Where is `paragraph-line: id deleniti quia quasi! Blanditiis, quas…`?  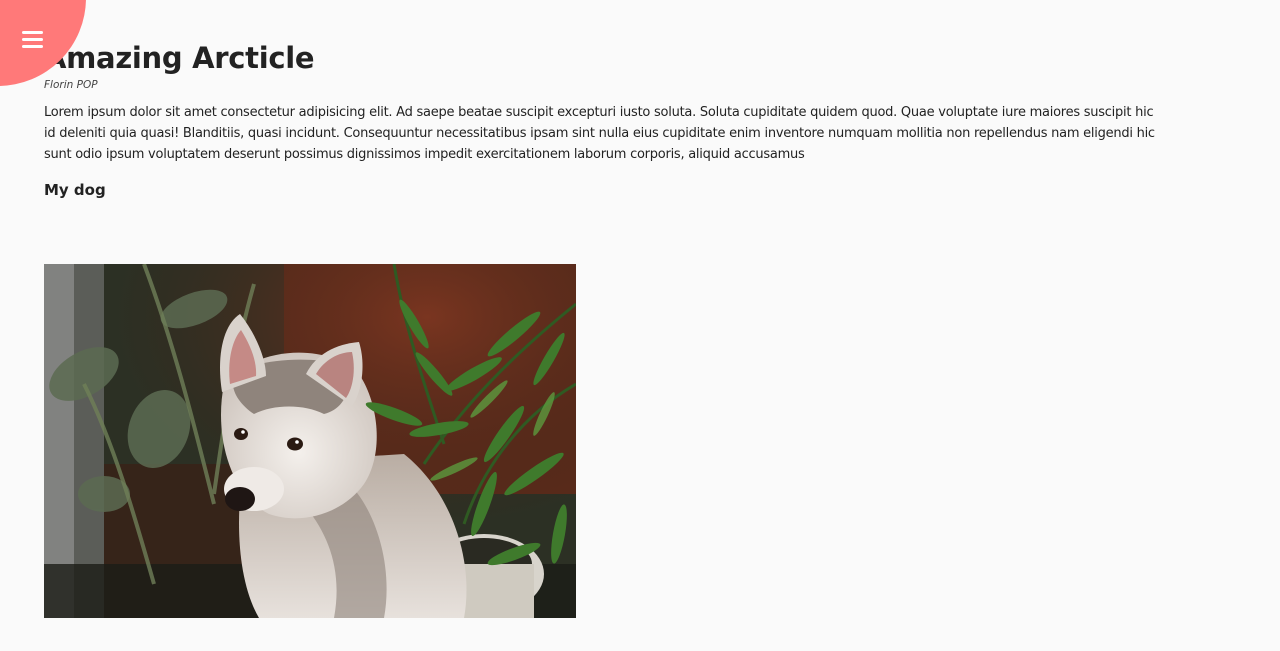
paragraph-line: id deleniti quia quasi! Blanditiis, quas… is located at coordinates (599, 133).